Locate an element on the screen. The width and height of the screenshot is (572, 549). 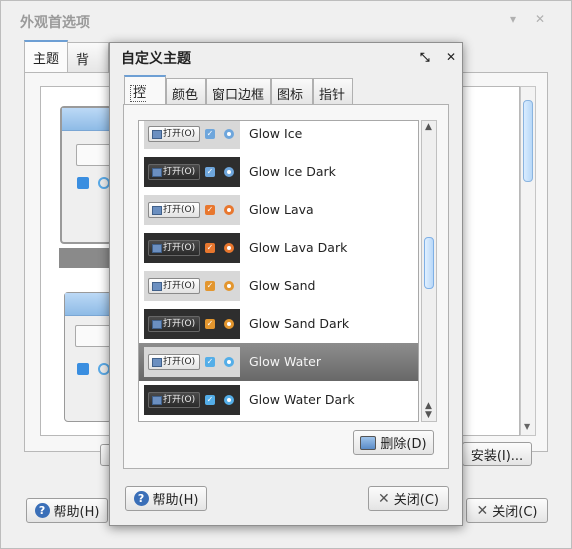
theme-row: 打开(O) ✓ Glow Sand Dark is located at coordinates (278, 324).